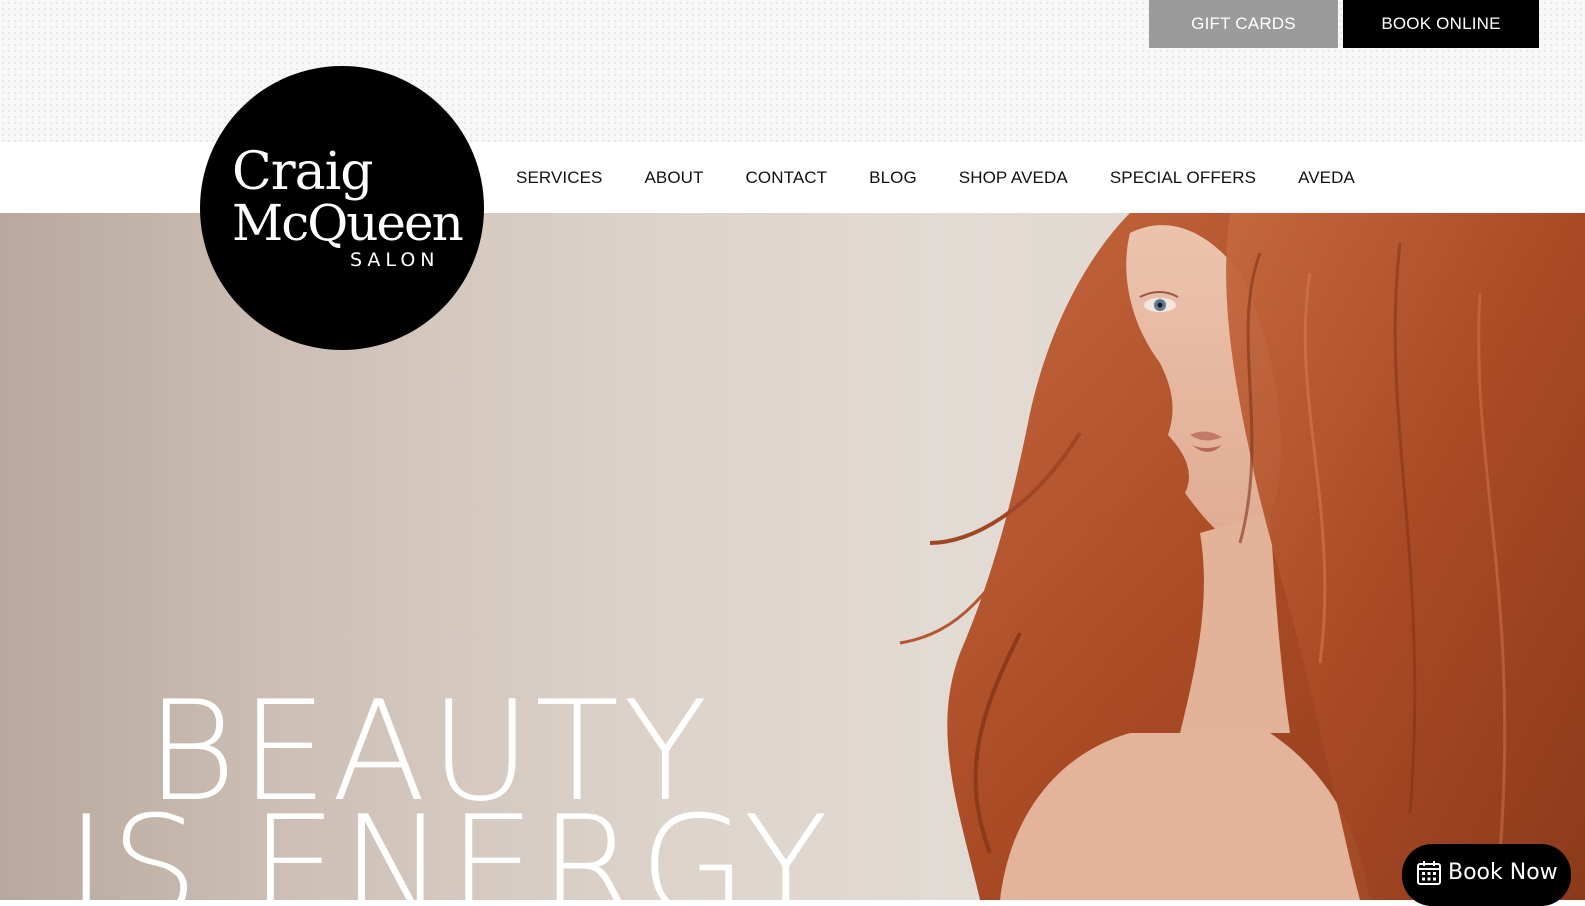 Image resolution: width=1585 pixels, height=906 pixels. Describe the element at coordinates (673, 178) in the screenshot. I see `nav-item-about: ABOUT` at that location.